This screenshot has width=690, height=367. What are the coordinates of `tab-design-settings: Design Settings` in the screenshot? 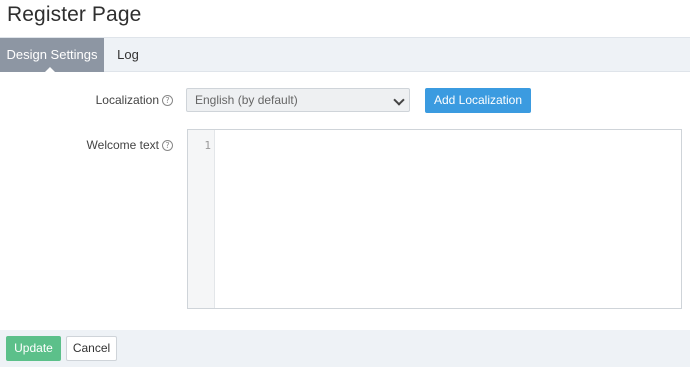 It's located at (52, 55).